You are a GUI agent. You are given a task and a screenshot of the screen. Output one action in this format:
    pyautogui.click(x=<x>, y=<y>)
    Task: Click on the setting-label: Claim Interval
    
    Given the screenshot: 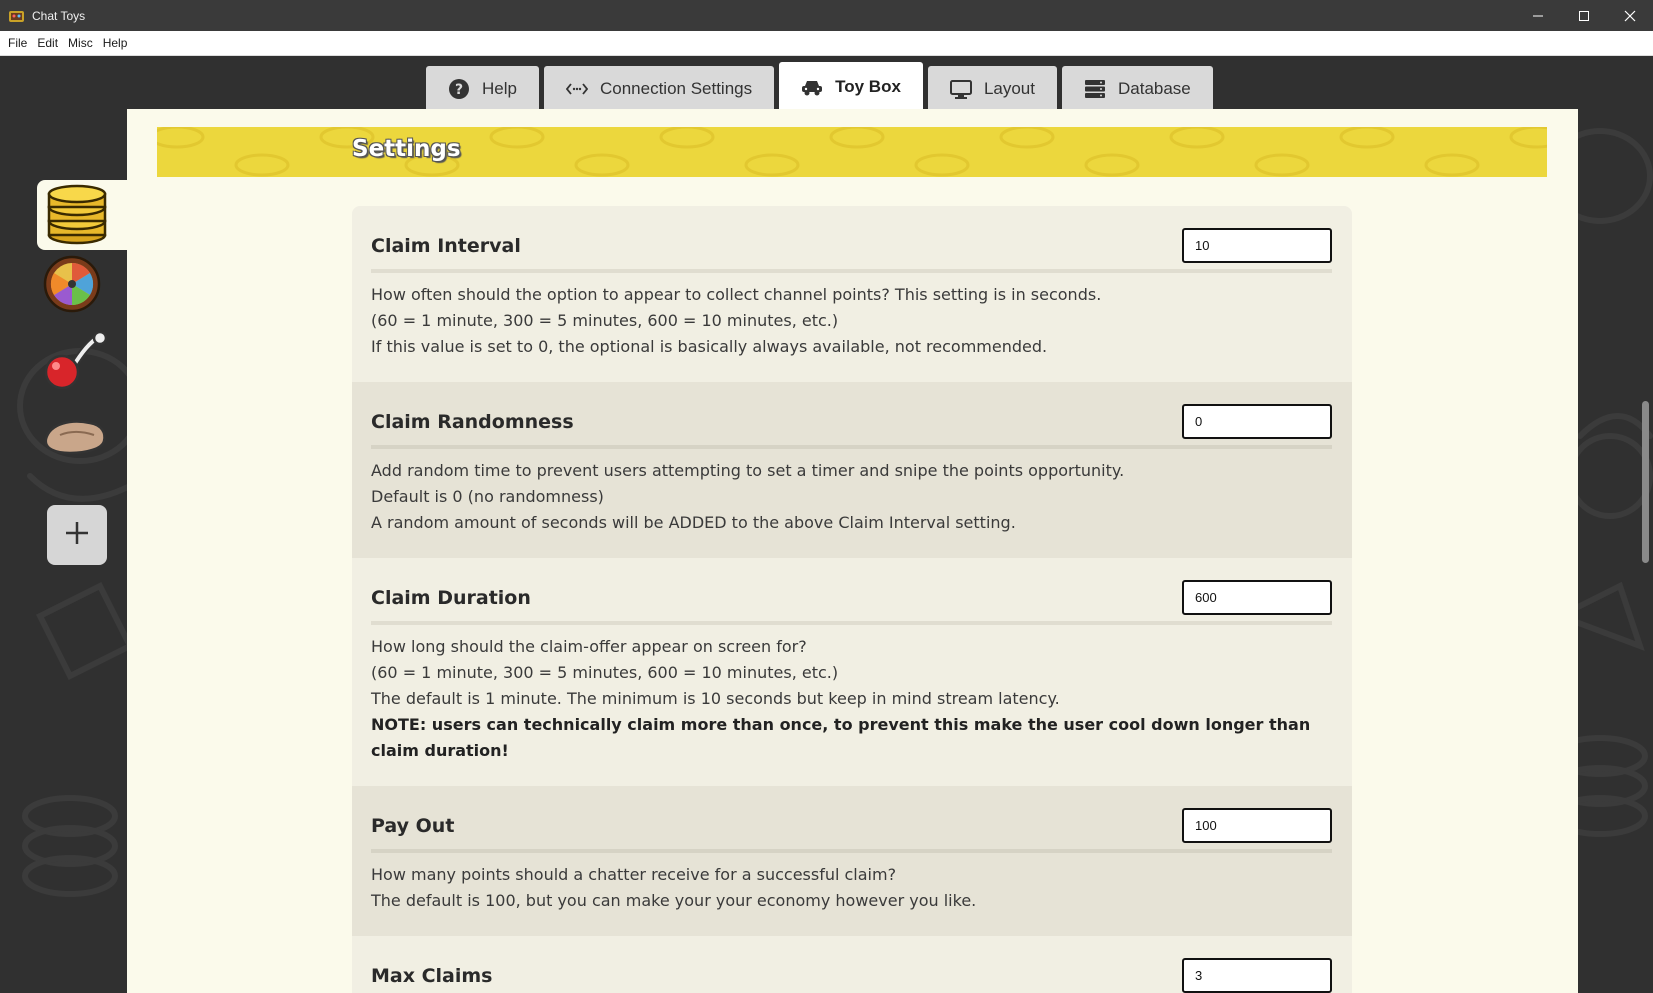 What is the action you would take?
    pyautogui.click(x=446, y=245)
    